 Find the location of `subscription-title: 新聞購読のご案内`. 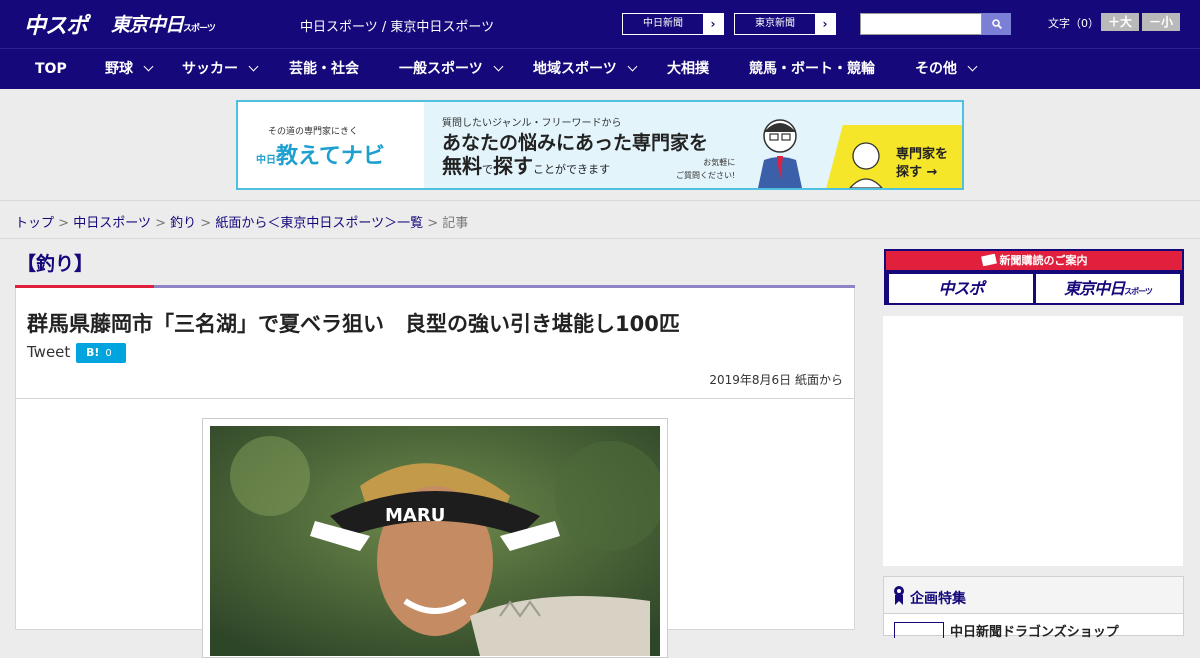

subscription-title: 新聞購読のご案内 is located at coordinates (1034, 260).